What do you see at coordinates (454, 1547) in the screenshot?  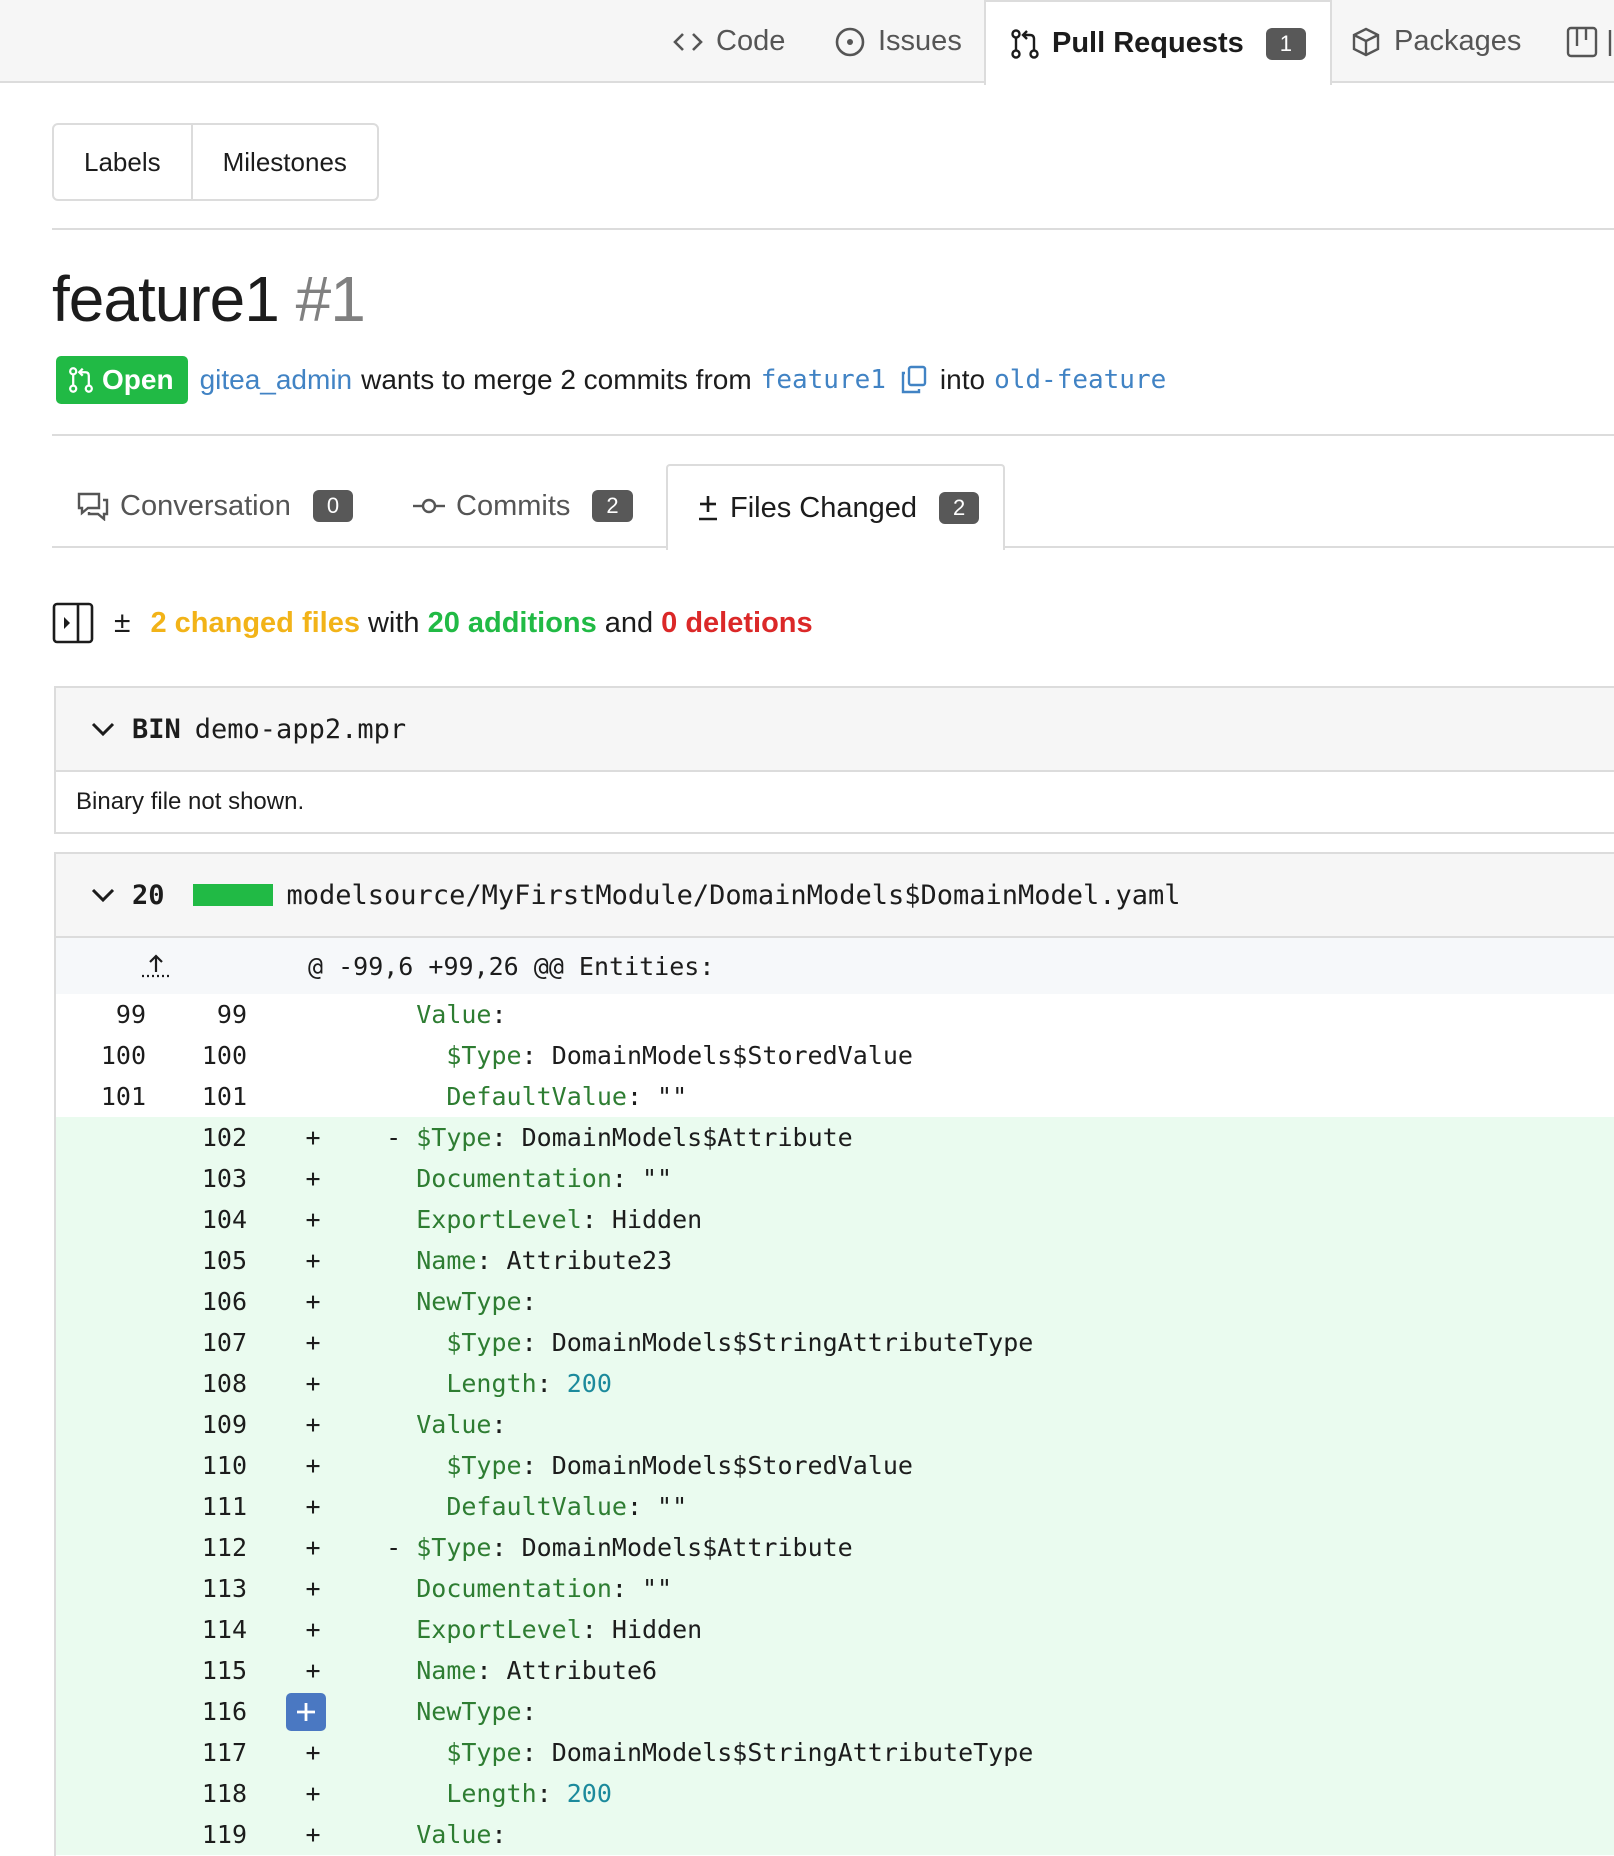 I see `yaml-key: $Type` at bounding box center [454, 1547].